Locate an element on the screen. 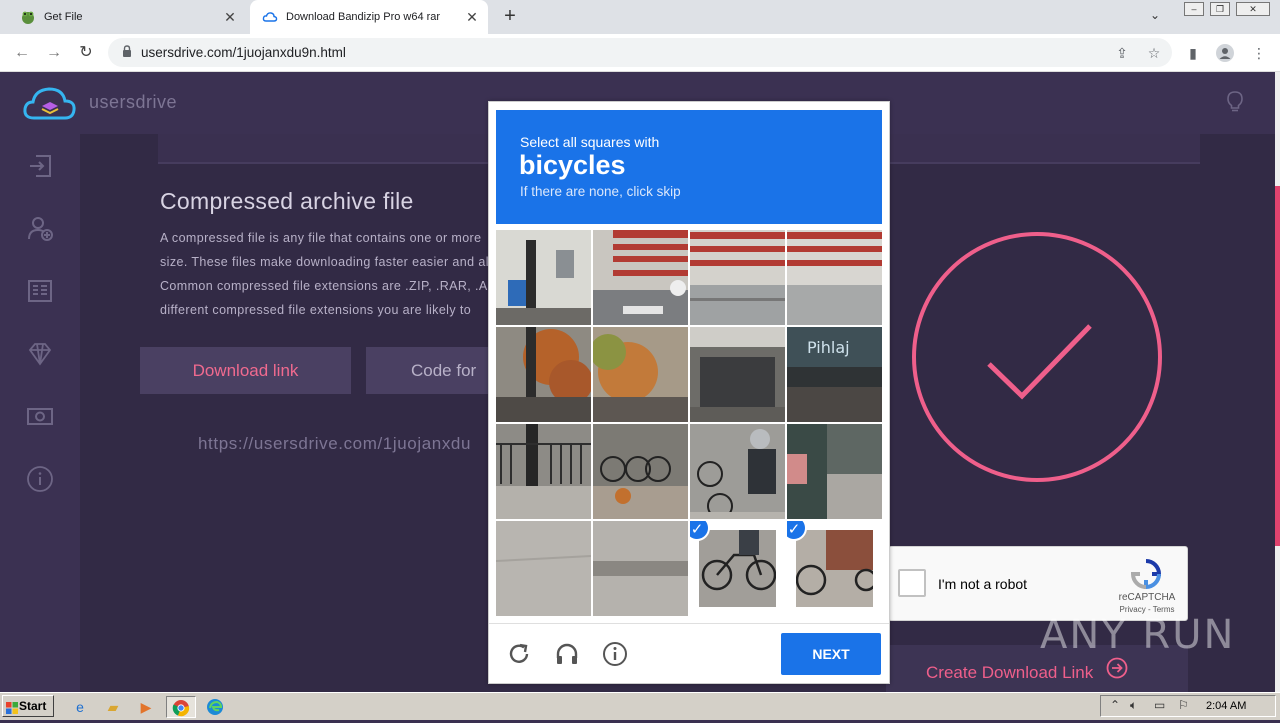 This screenshot has width=1280, height=723. challenge-hint: If there are none, click skip is located at coordinates (600, 191).